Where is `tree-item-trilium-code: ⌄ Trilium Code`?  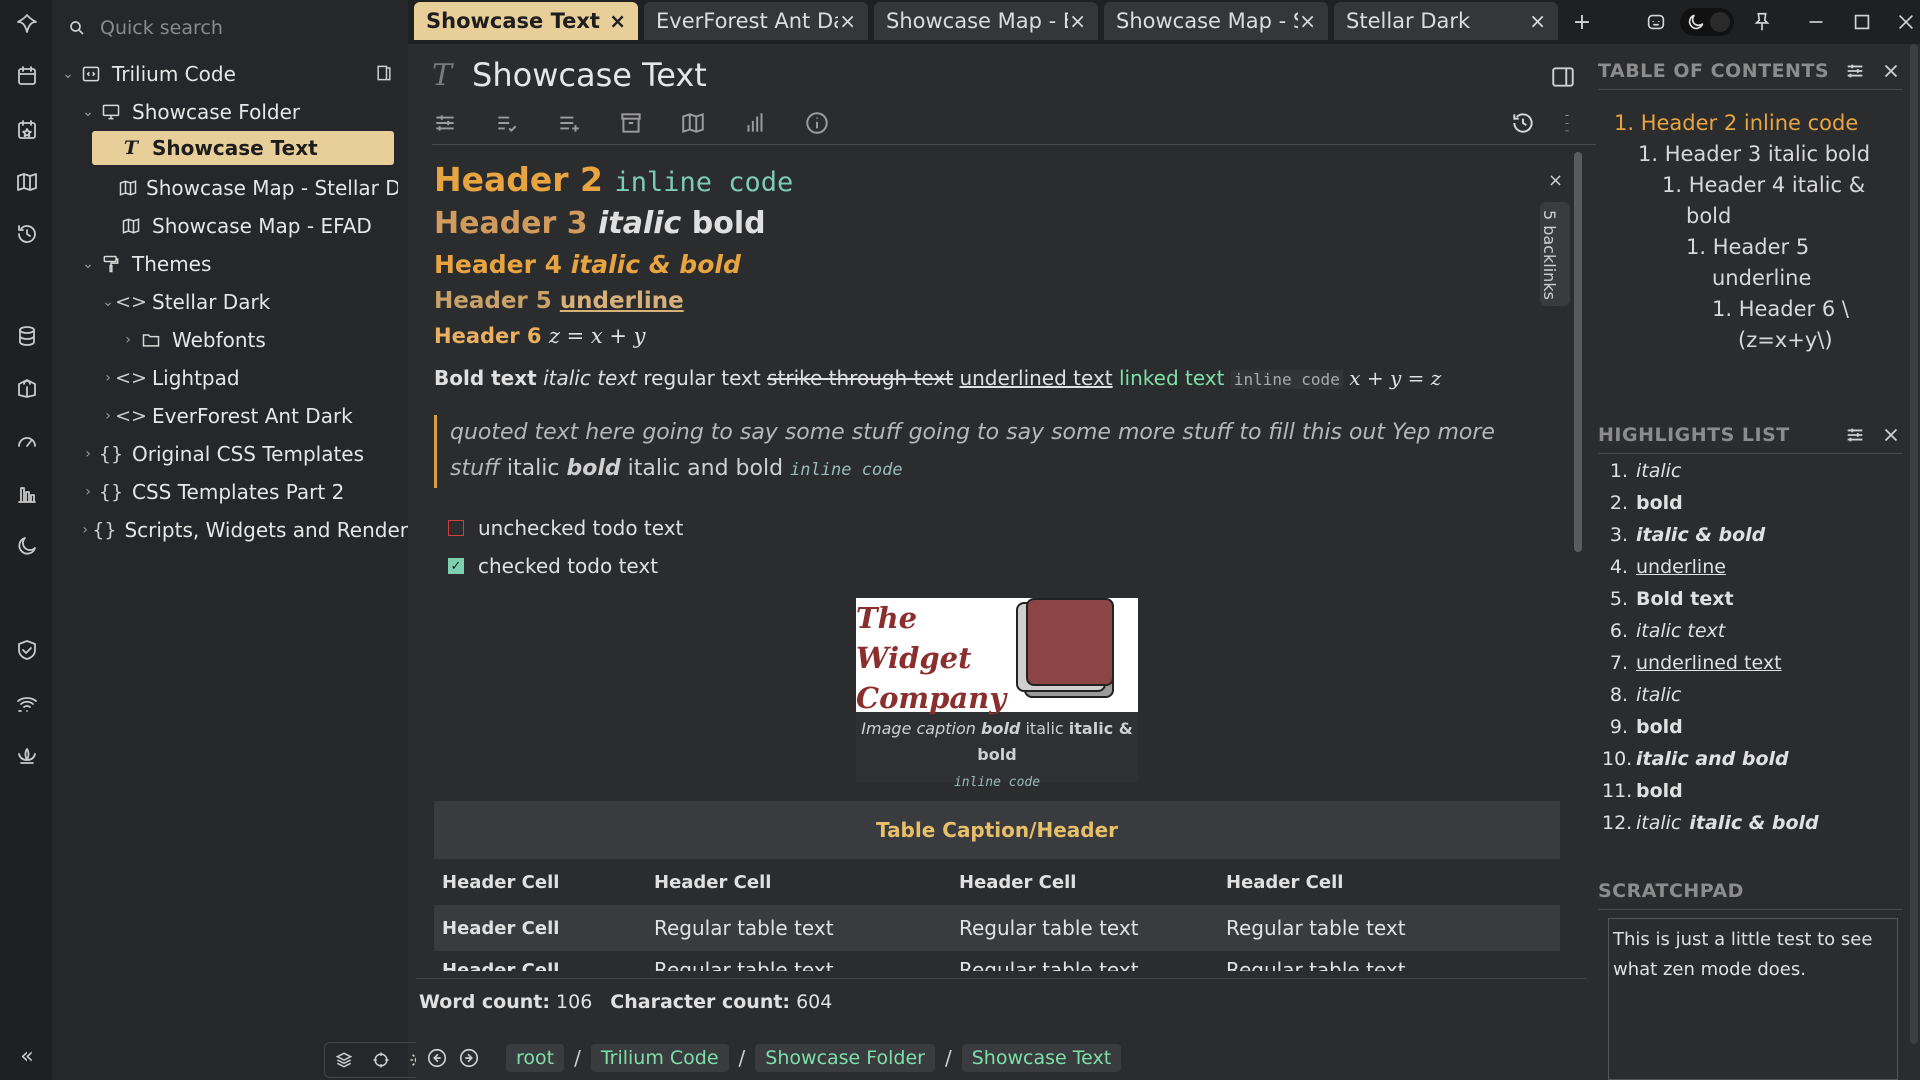 tree-item-trilium-code: ⌄ Trilium Code is located at coordinates (228, 74).